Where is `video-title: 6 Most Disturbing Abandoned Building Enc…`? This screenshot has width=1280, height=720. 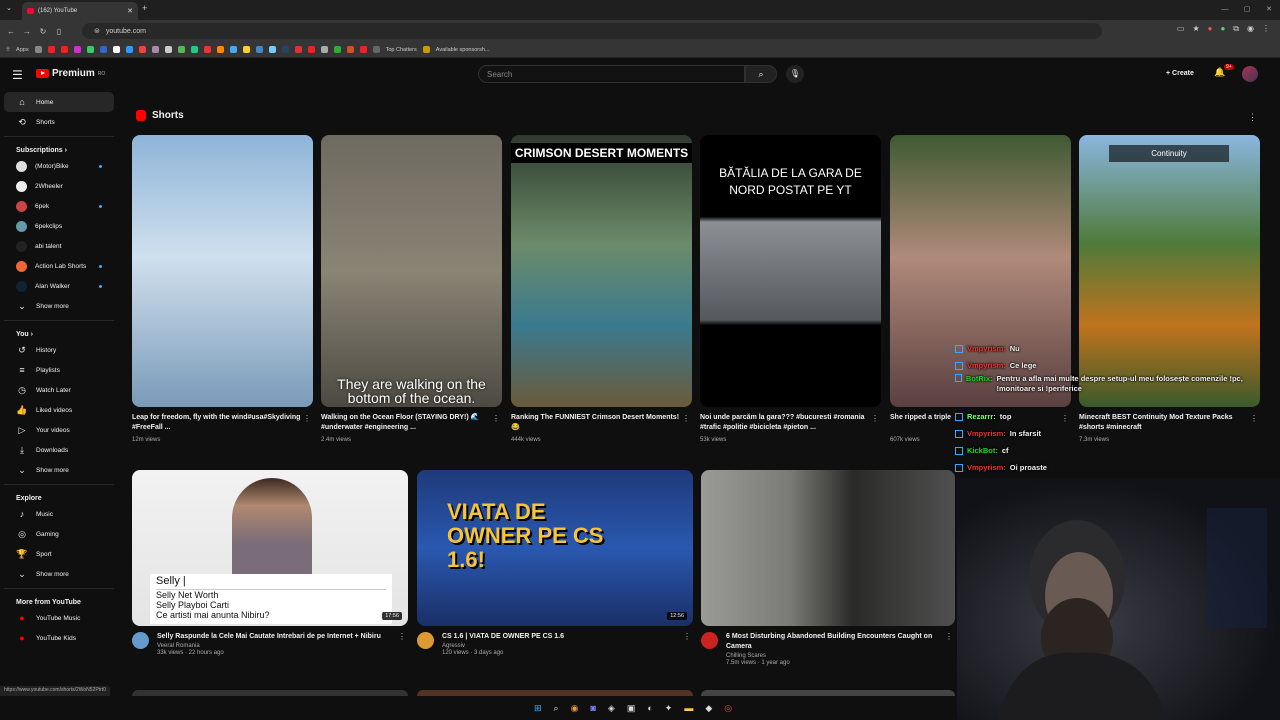 video-title: 6 Most Disturbing Abandoned Building Enc… is located at coordinates (840, 642).